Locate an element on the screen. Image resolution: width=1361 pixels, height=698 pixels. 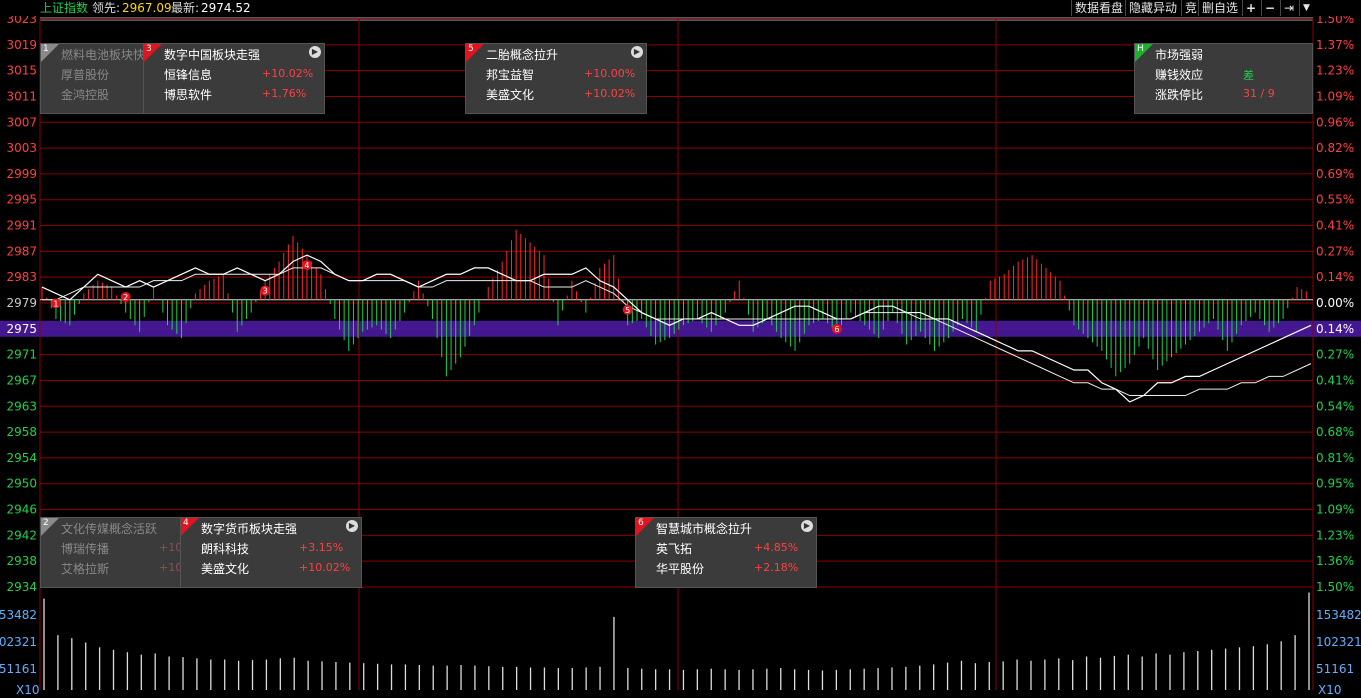
y-axis-label: 3011 is located at coordinates (21, 96).